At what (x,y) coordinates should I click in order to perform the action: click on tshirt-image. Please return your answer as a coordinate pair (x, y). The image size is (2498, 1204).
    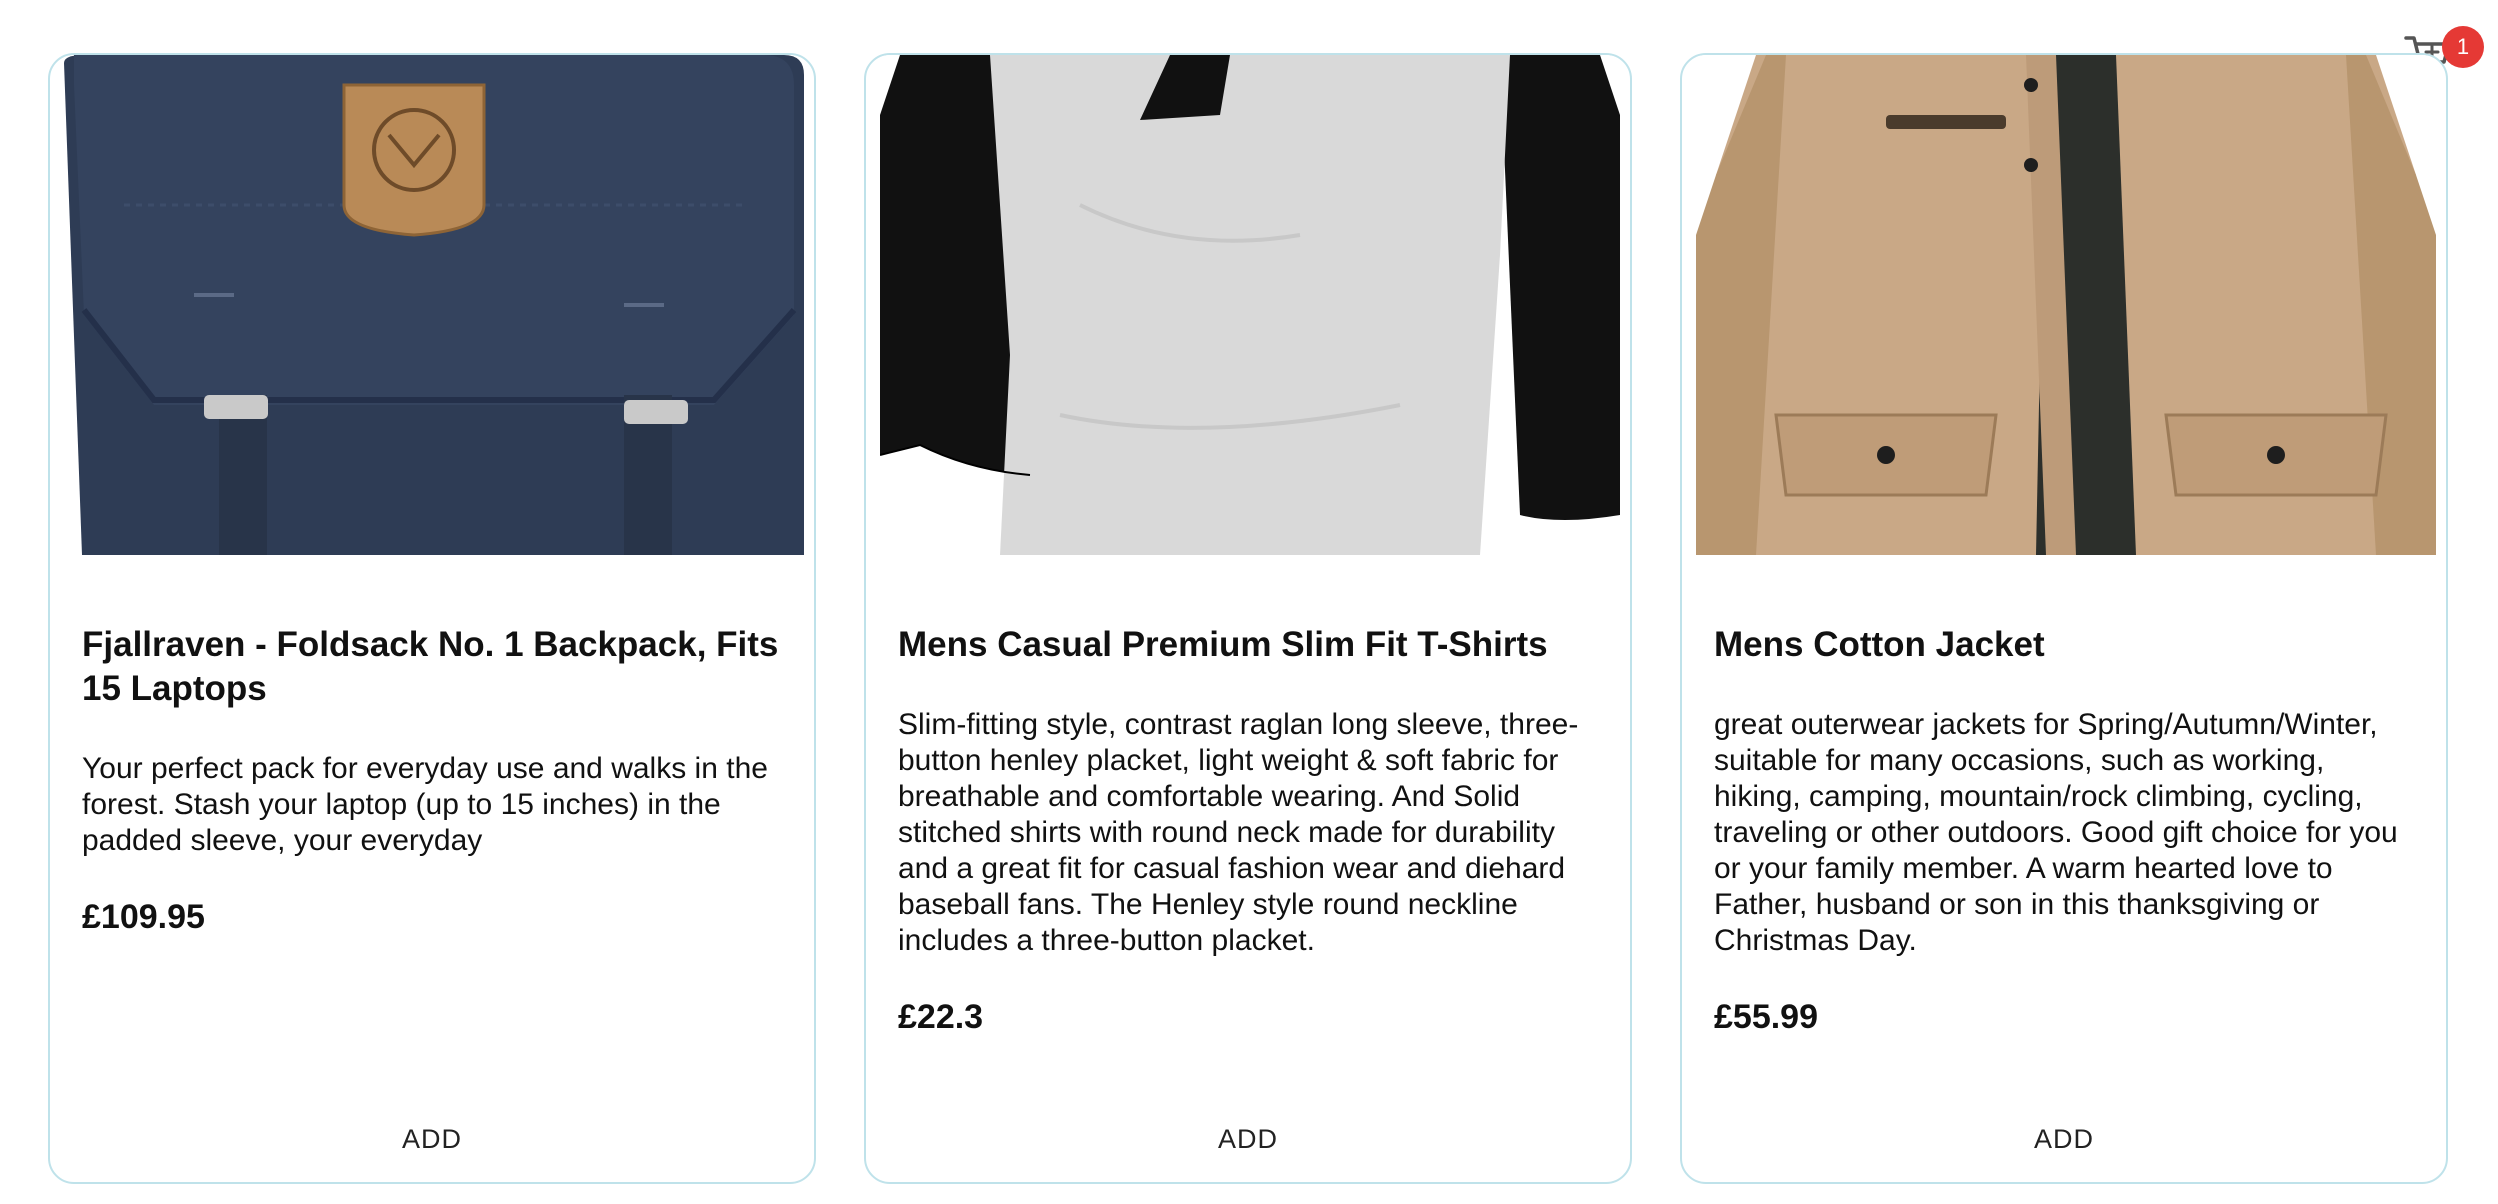
    Looking at the image, I should click on (1250, 305).